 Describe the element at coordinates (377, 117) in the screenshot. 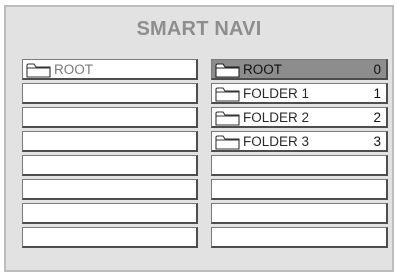

I see `folder-item-count: 2` at that location.